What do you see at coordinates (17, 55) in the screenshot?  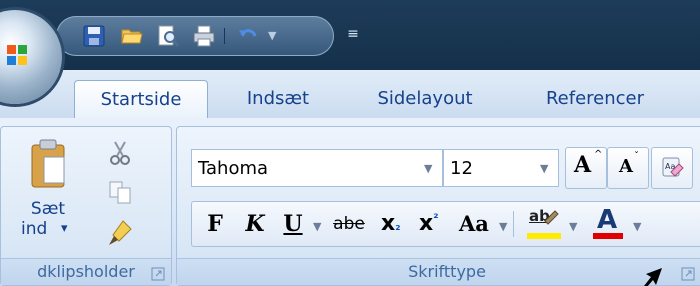 I see `office-logo-icon` at bounding box center [17, 55].